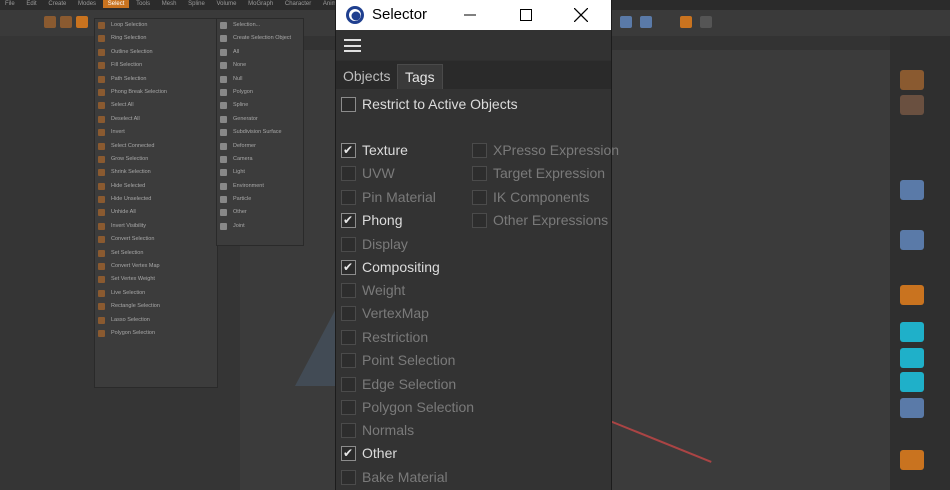 The image size is (950, 490). What do you see at coordinates (156, 186) in the screenshot?
I see `menu-item: Hide Selected` at bounding box center [156, 186].